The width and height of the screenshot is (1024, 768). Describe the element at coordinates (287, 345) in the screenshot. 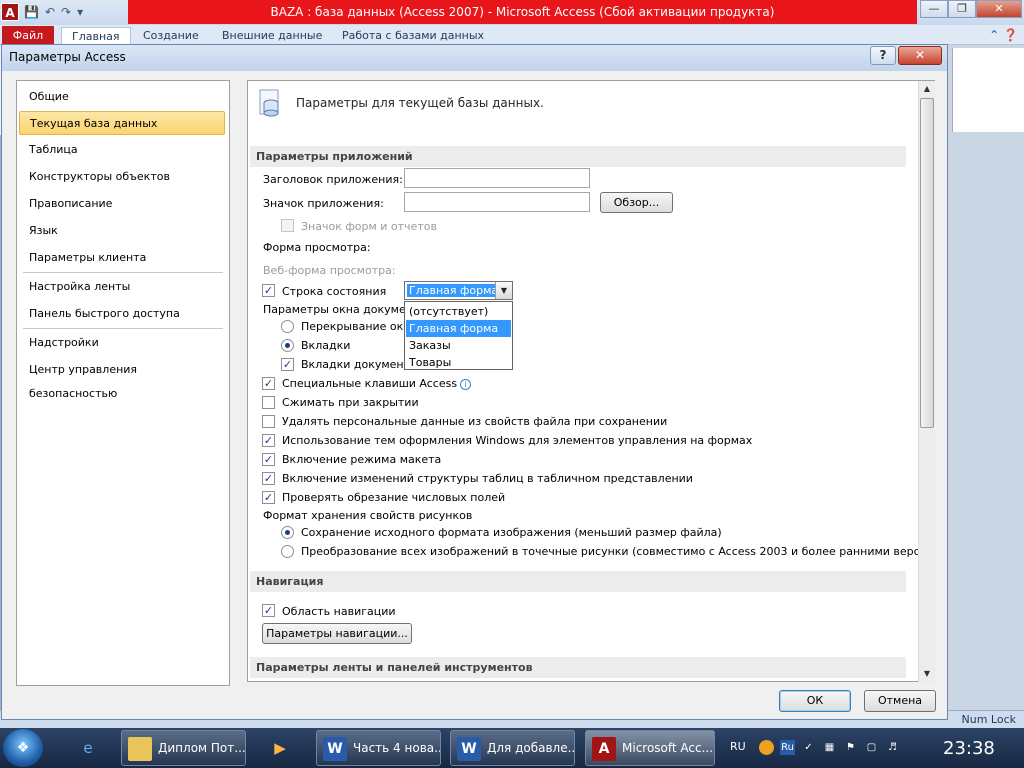

I see `tabbed-documents-radio` at that location.